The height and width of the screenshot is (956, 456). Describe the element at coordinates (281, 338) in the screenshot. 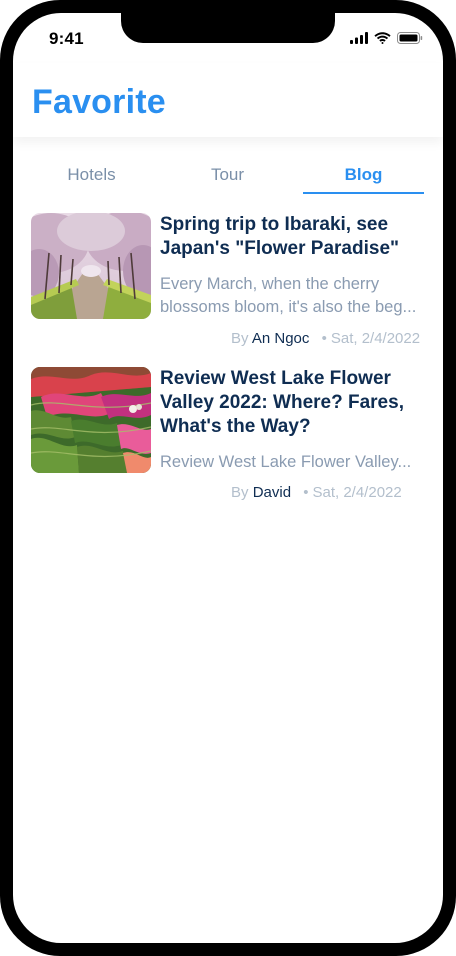

I see `author-name: An Ngoc` at that location.